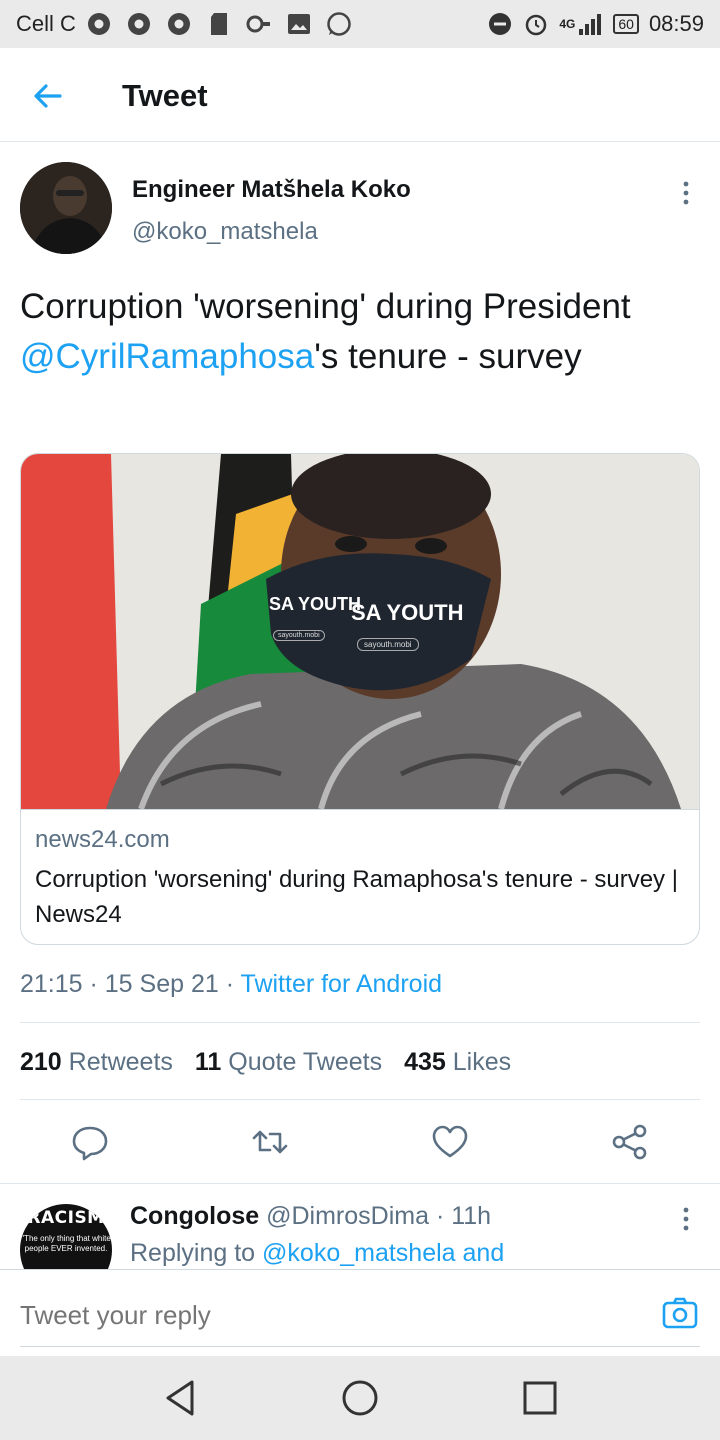  I want to click on reply-input-underline, so click(360, 1346).